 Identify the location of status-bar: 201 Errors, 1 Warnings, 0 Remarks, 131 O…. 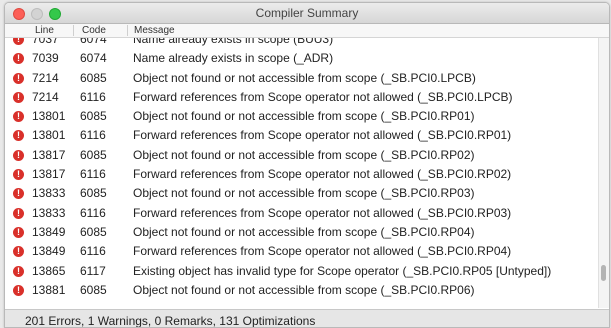
(307, 318).